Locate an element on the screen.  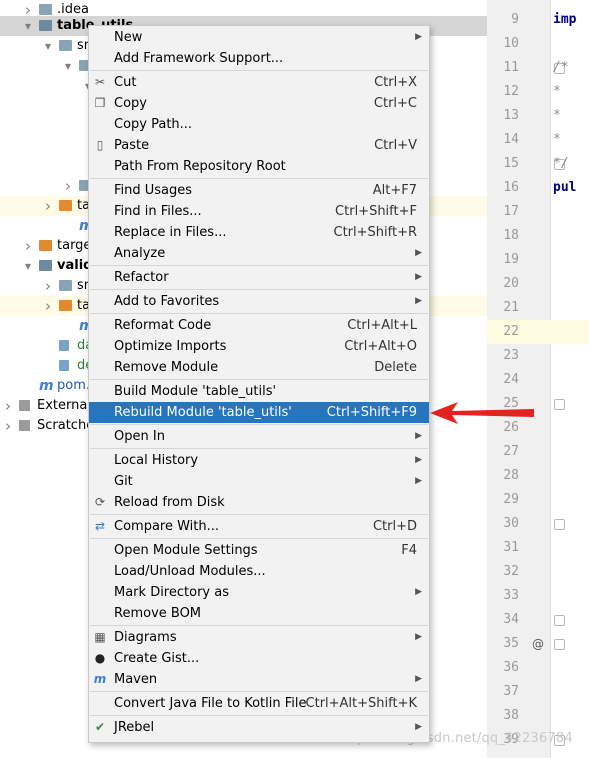
menu-item-reformat-code: Reformat Code Ctrl+Alt+L is located at coordinates (259, 325).